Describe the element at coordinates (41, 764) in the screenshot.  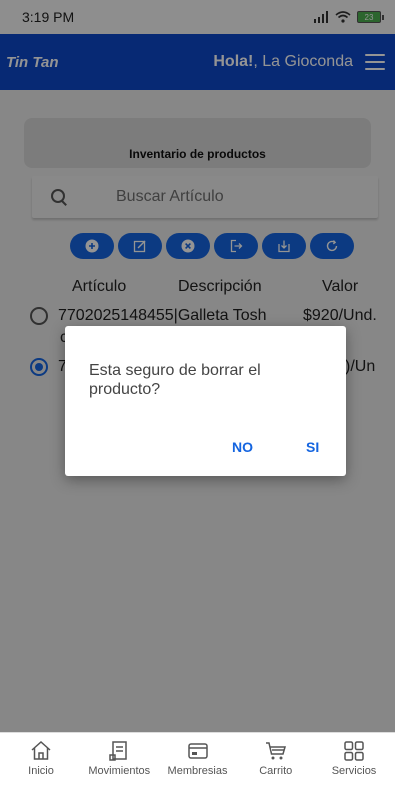
I see `nav-item-inicio: Inicio` at that location.